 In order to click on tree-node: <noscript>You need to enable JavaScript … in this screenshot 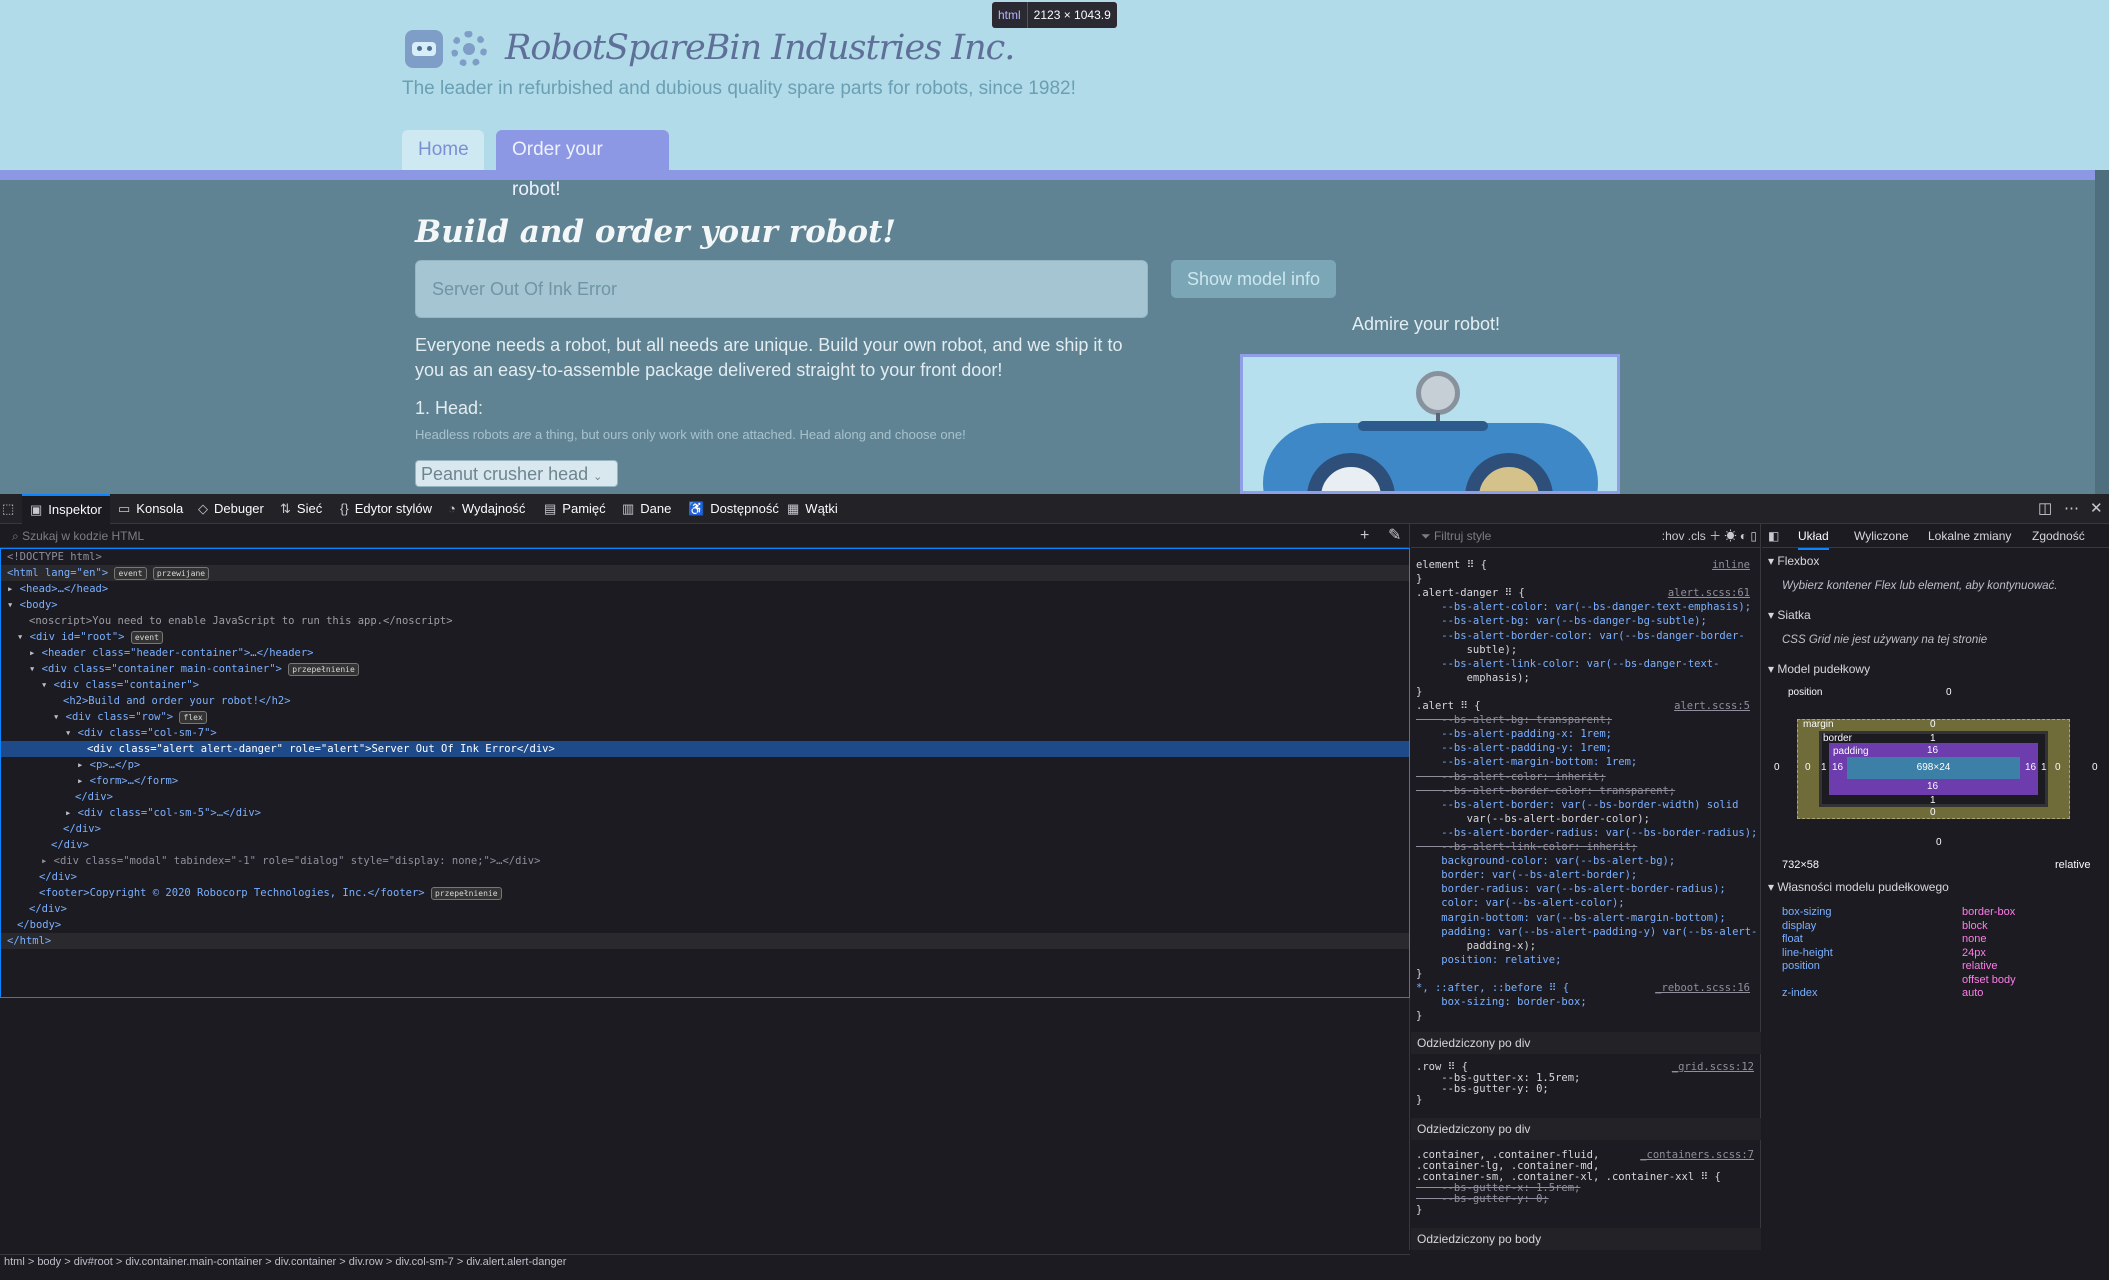, I will do `click(705, 621)`.